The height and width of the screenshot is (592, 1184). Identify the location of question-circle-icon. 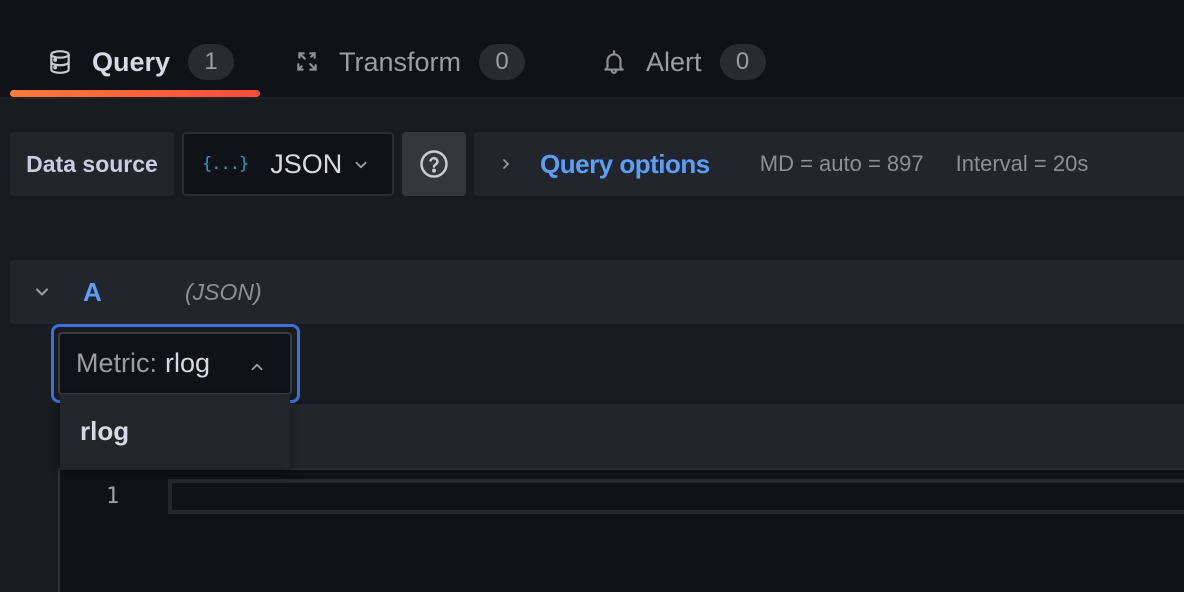
(434, 164).